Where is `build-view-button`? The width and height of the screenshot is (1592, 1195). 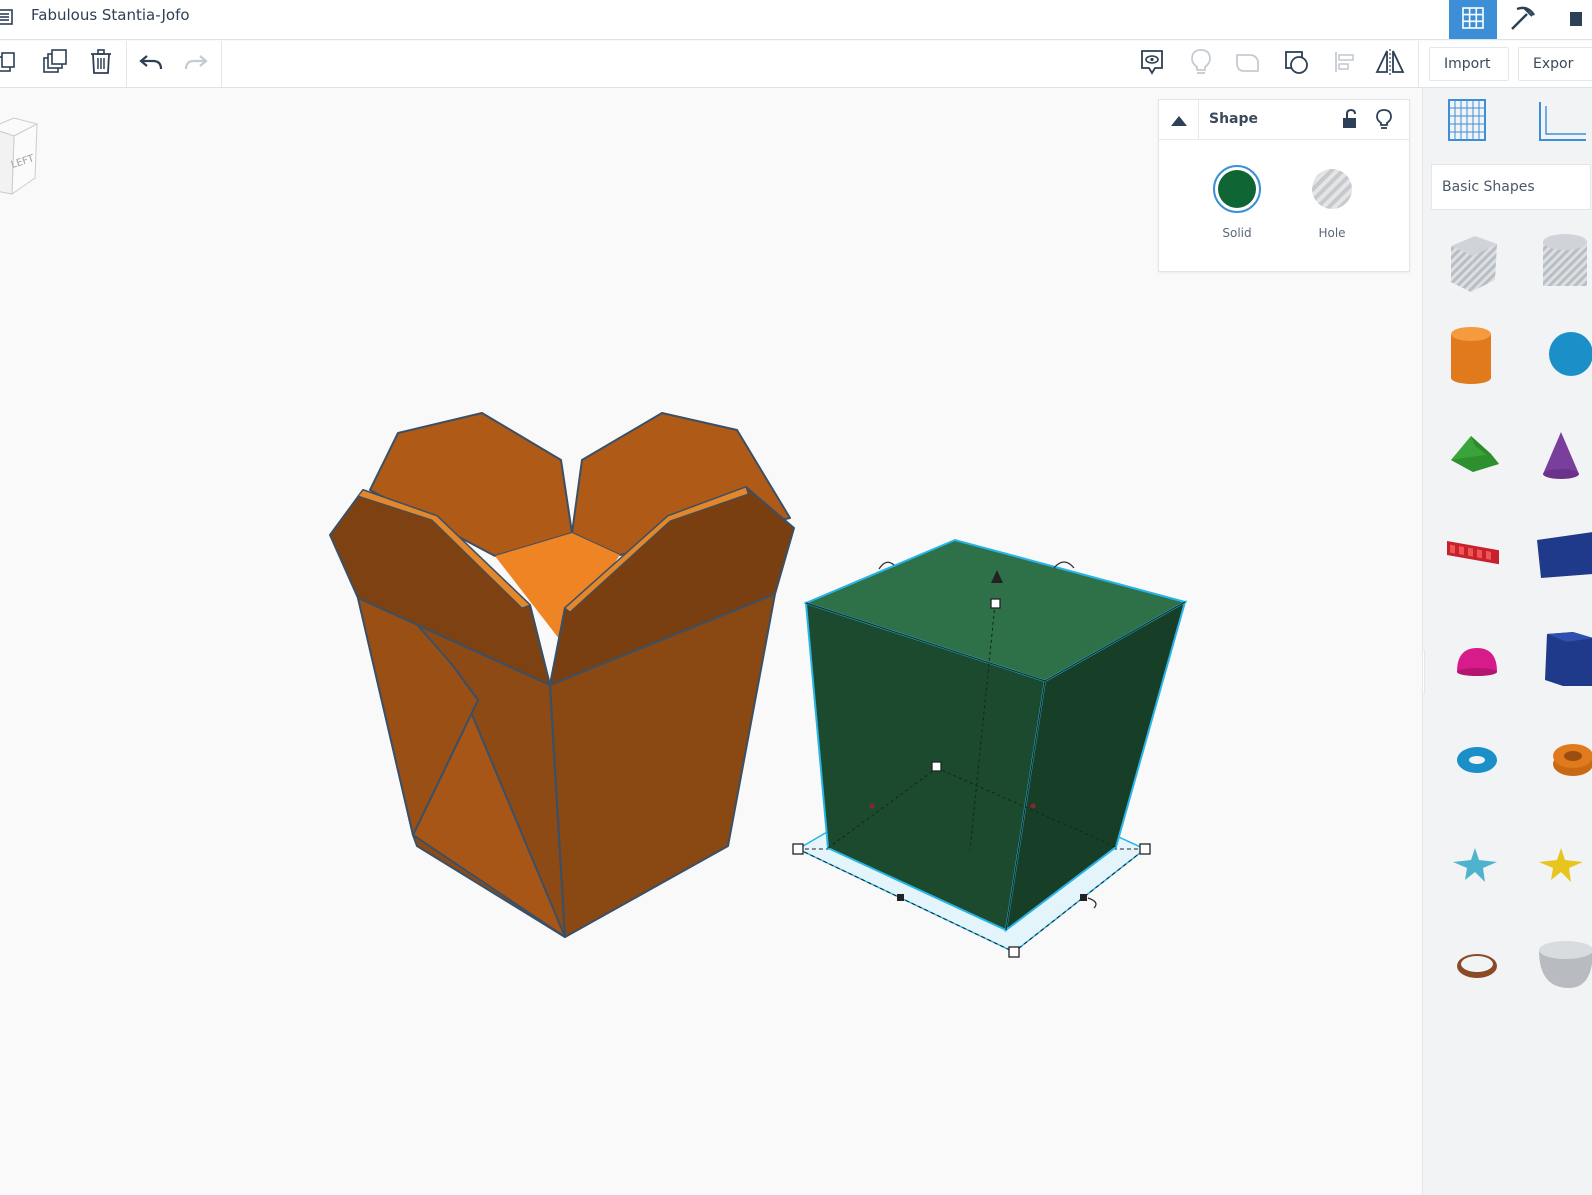 build-view-button is located at coordinates (1522, 19).